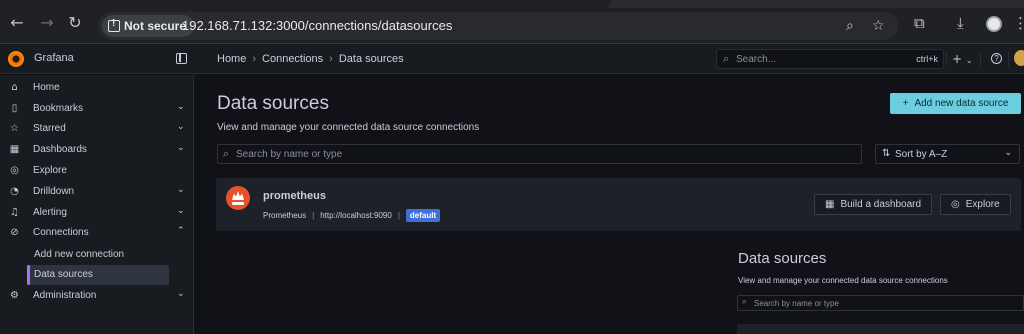  Describe the element at coordinates (97, 233) in the screenshot. I see `sidebar-item-connections: ⊘ Connections ⌃` at that location.